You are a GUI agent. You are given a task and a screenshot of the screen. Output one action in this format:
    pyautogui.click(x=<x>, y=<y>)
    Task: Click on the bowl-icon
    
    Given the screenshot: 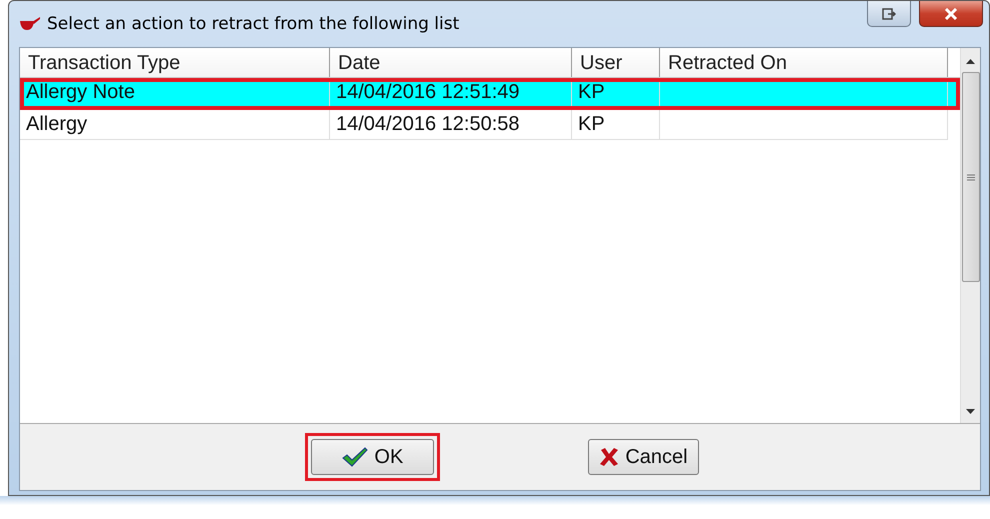 What is the action you would take?
    pyautogui.click(x=30, y=24)
    